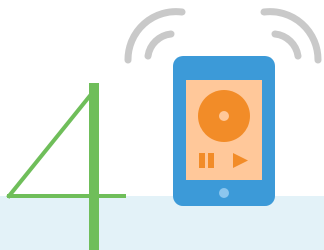 The height and width of the screenshot is (250, 324). Describe the element at coordinates (291, 36) in the screenshot. I see `signal-waves-right-icon` at that location.